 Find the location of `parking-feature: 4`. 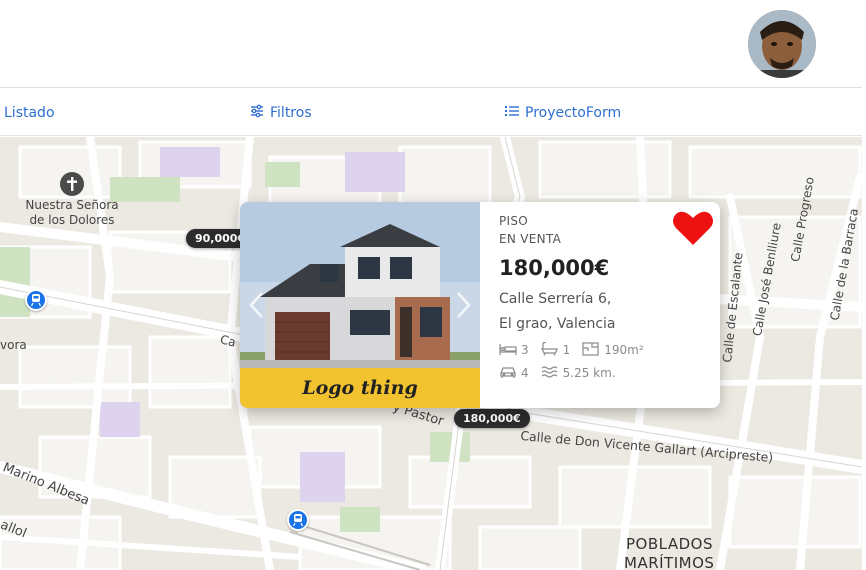

parking-feature: 4 is located at coordinates (514, 373).